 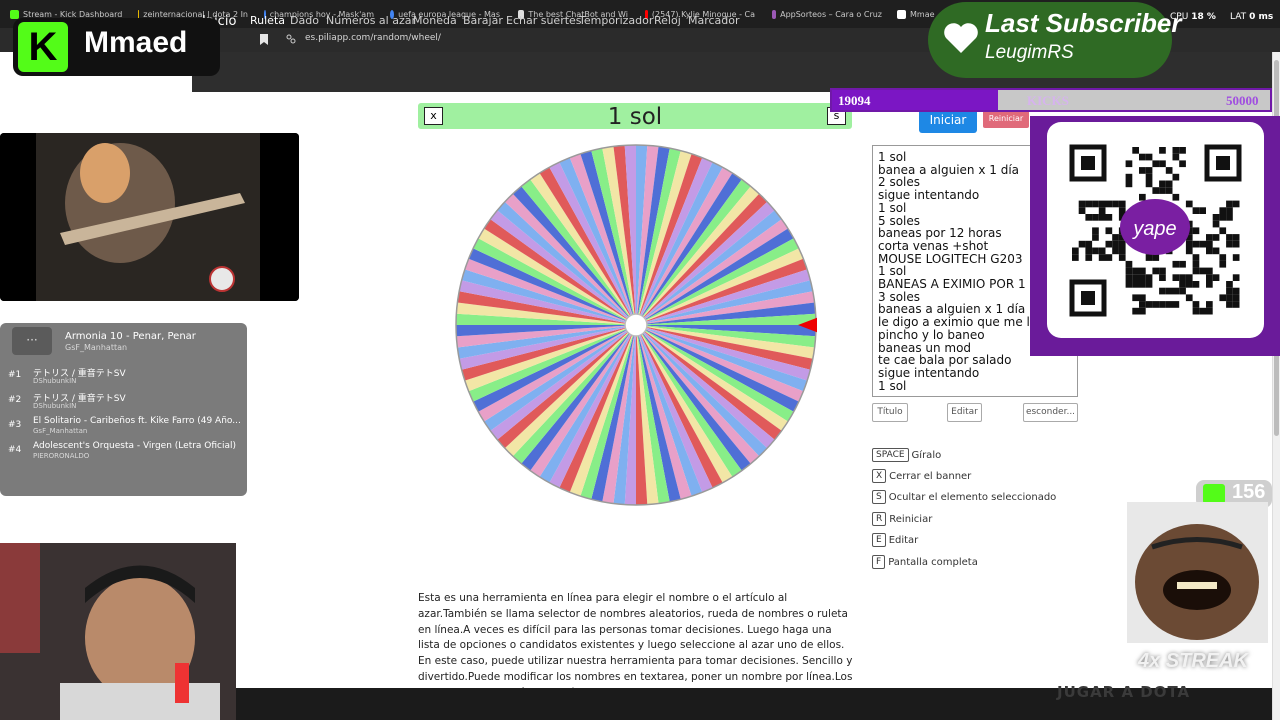 I want to click on nav-echar-suertes: Echar suertes, so click(x=544, y=20).